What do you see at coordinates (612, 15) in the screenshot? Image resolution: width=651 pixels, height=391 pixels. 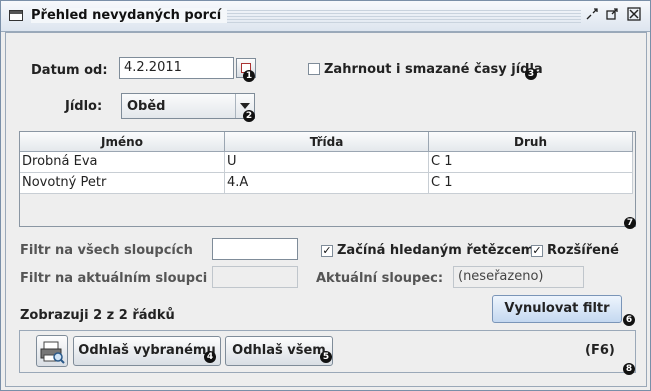 I see `maximize-icon` at bounding box center [612, 15].